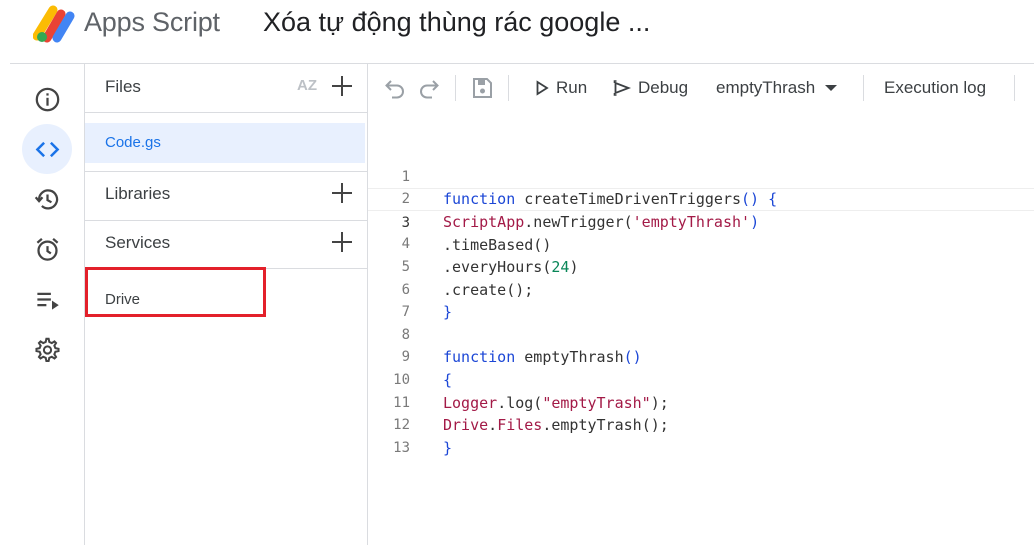 The width and height of the screenshot is (1034, 545). I want to click on file-item-code-gs: Code.gs, so click(225, 143).